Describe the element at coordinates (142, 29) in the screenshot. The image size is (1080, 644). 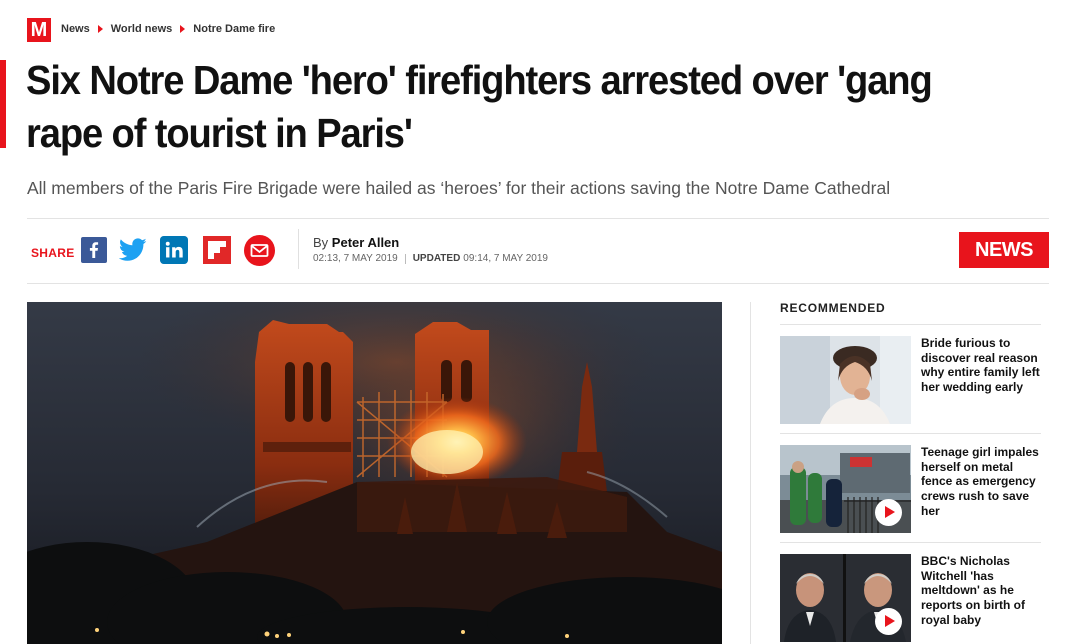
I see `breadcrumb-world-news: World news` at that location.